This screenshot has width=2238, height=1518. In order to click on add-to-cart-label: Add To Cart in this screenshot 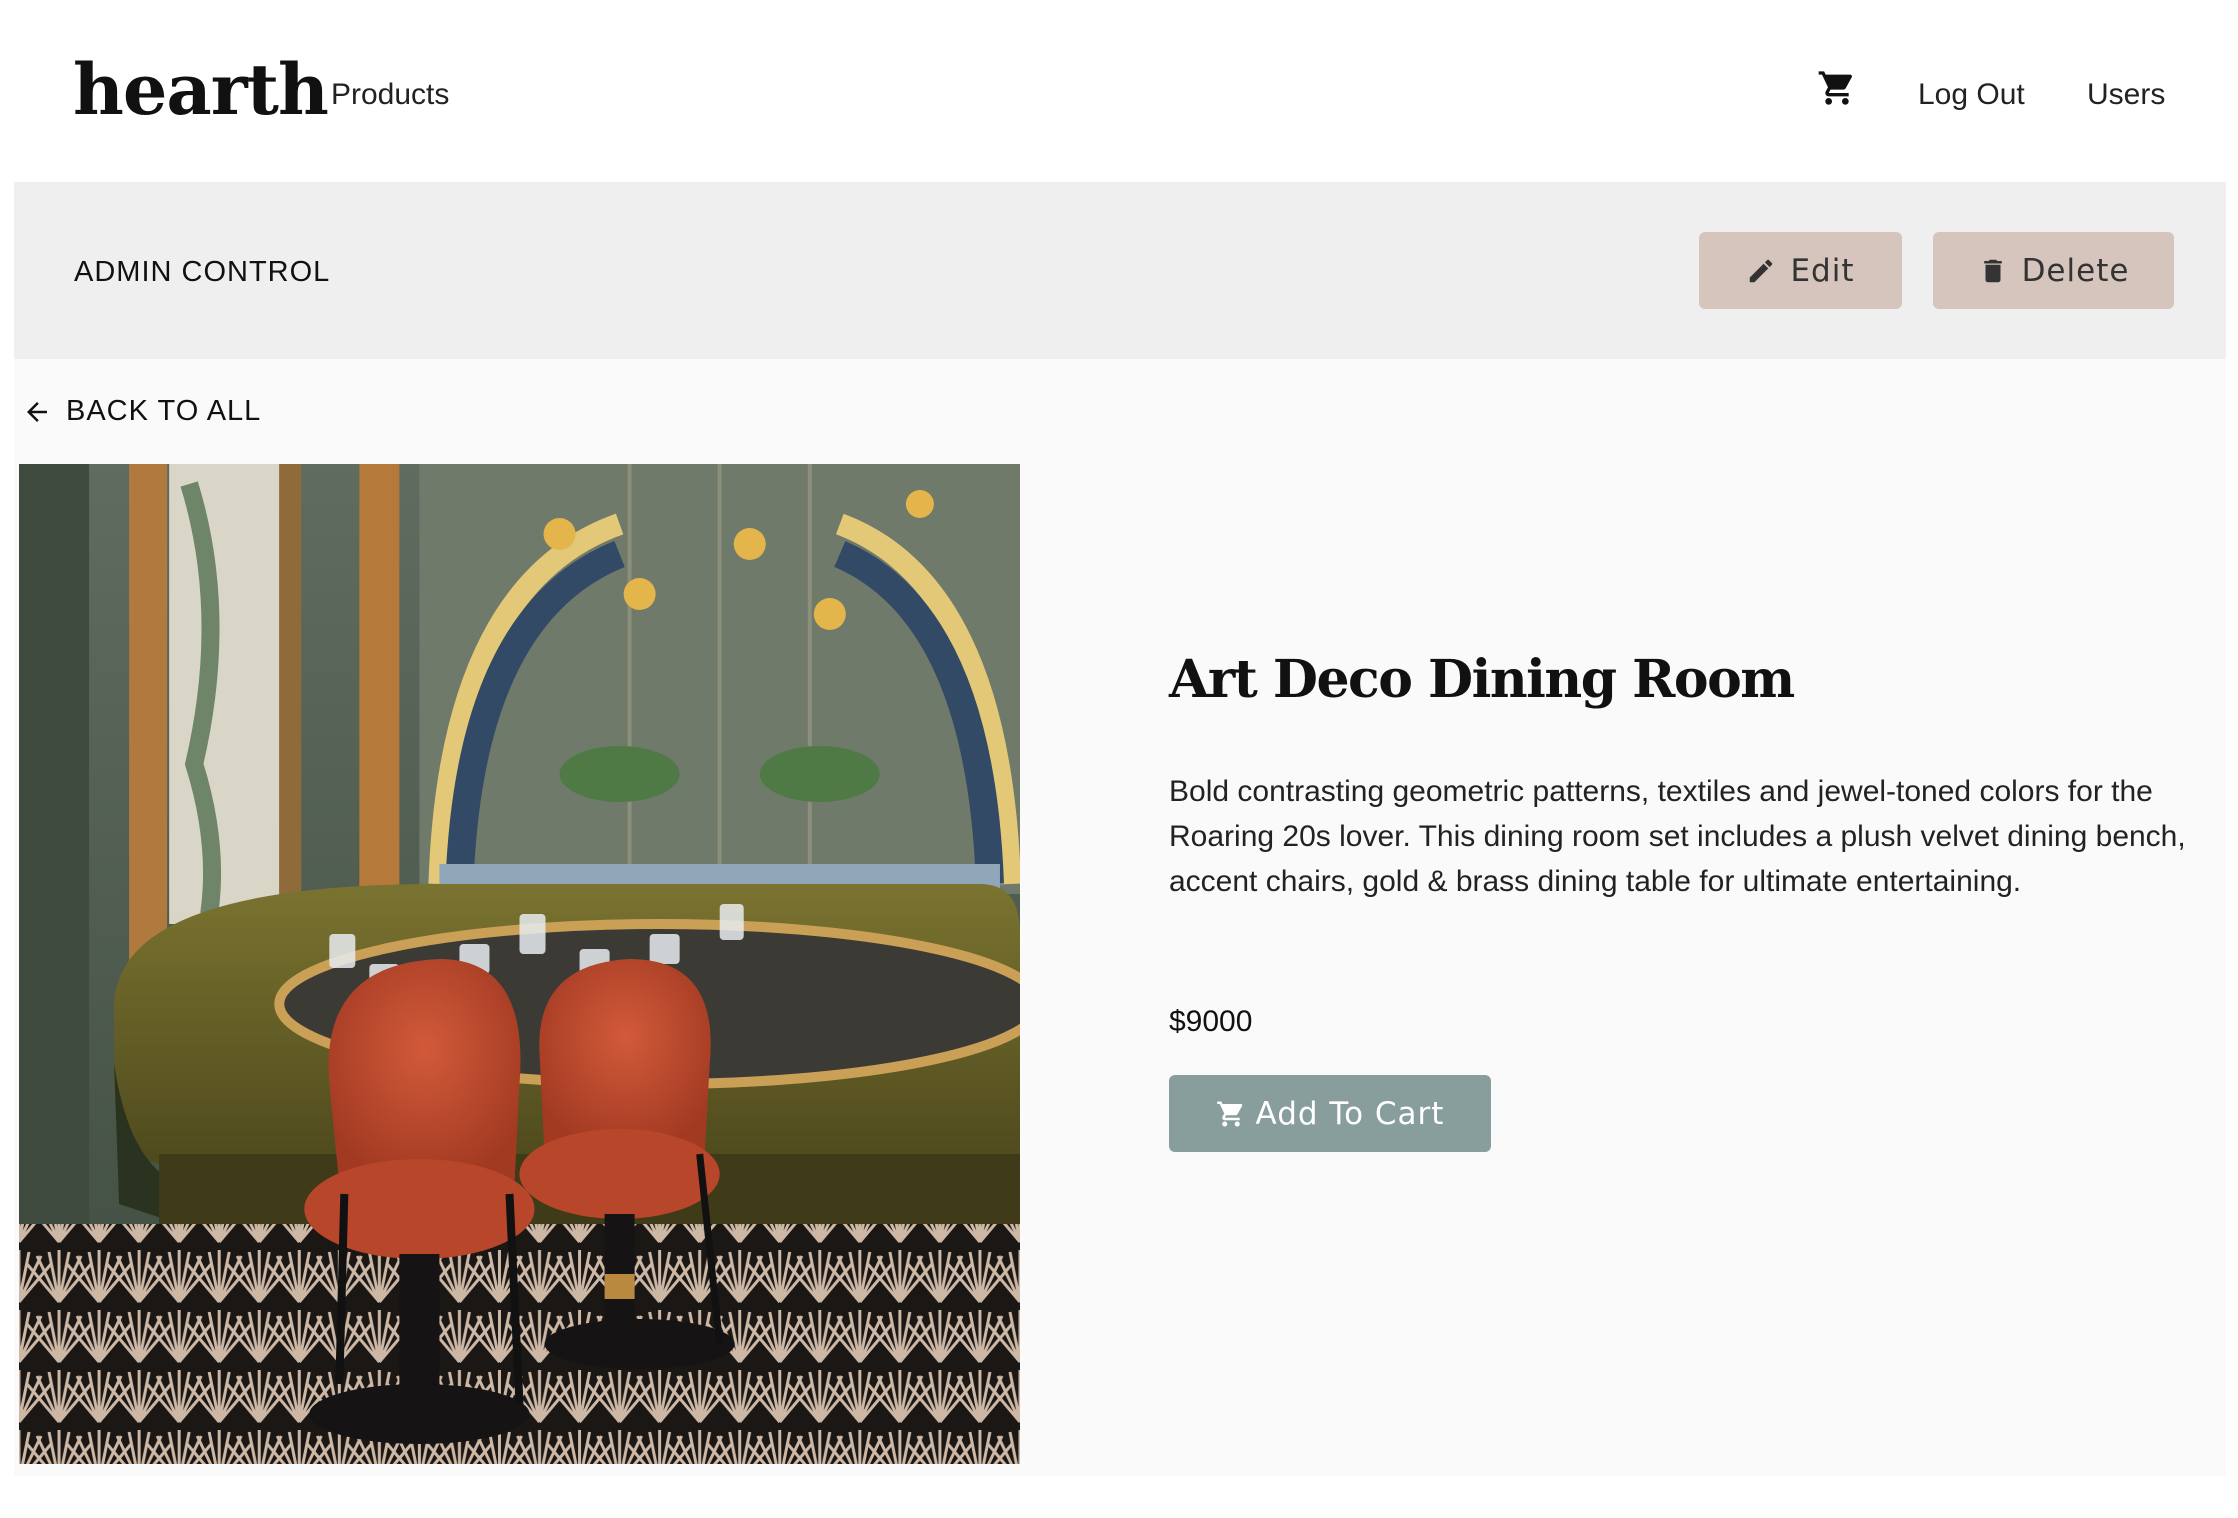, I will do `click(1350, 1113)`.